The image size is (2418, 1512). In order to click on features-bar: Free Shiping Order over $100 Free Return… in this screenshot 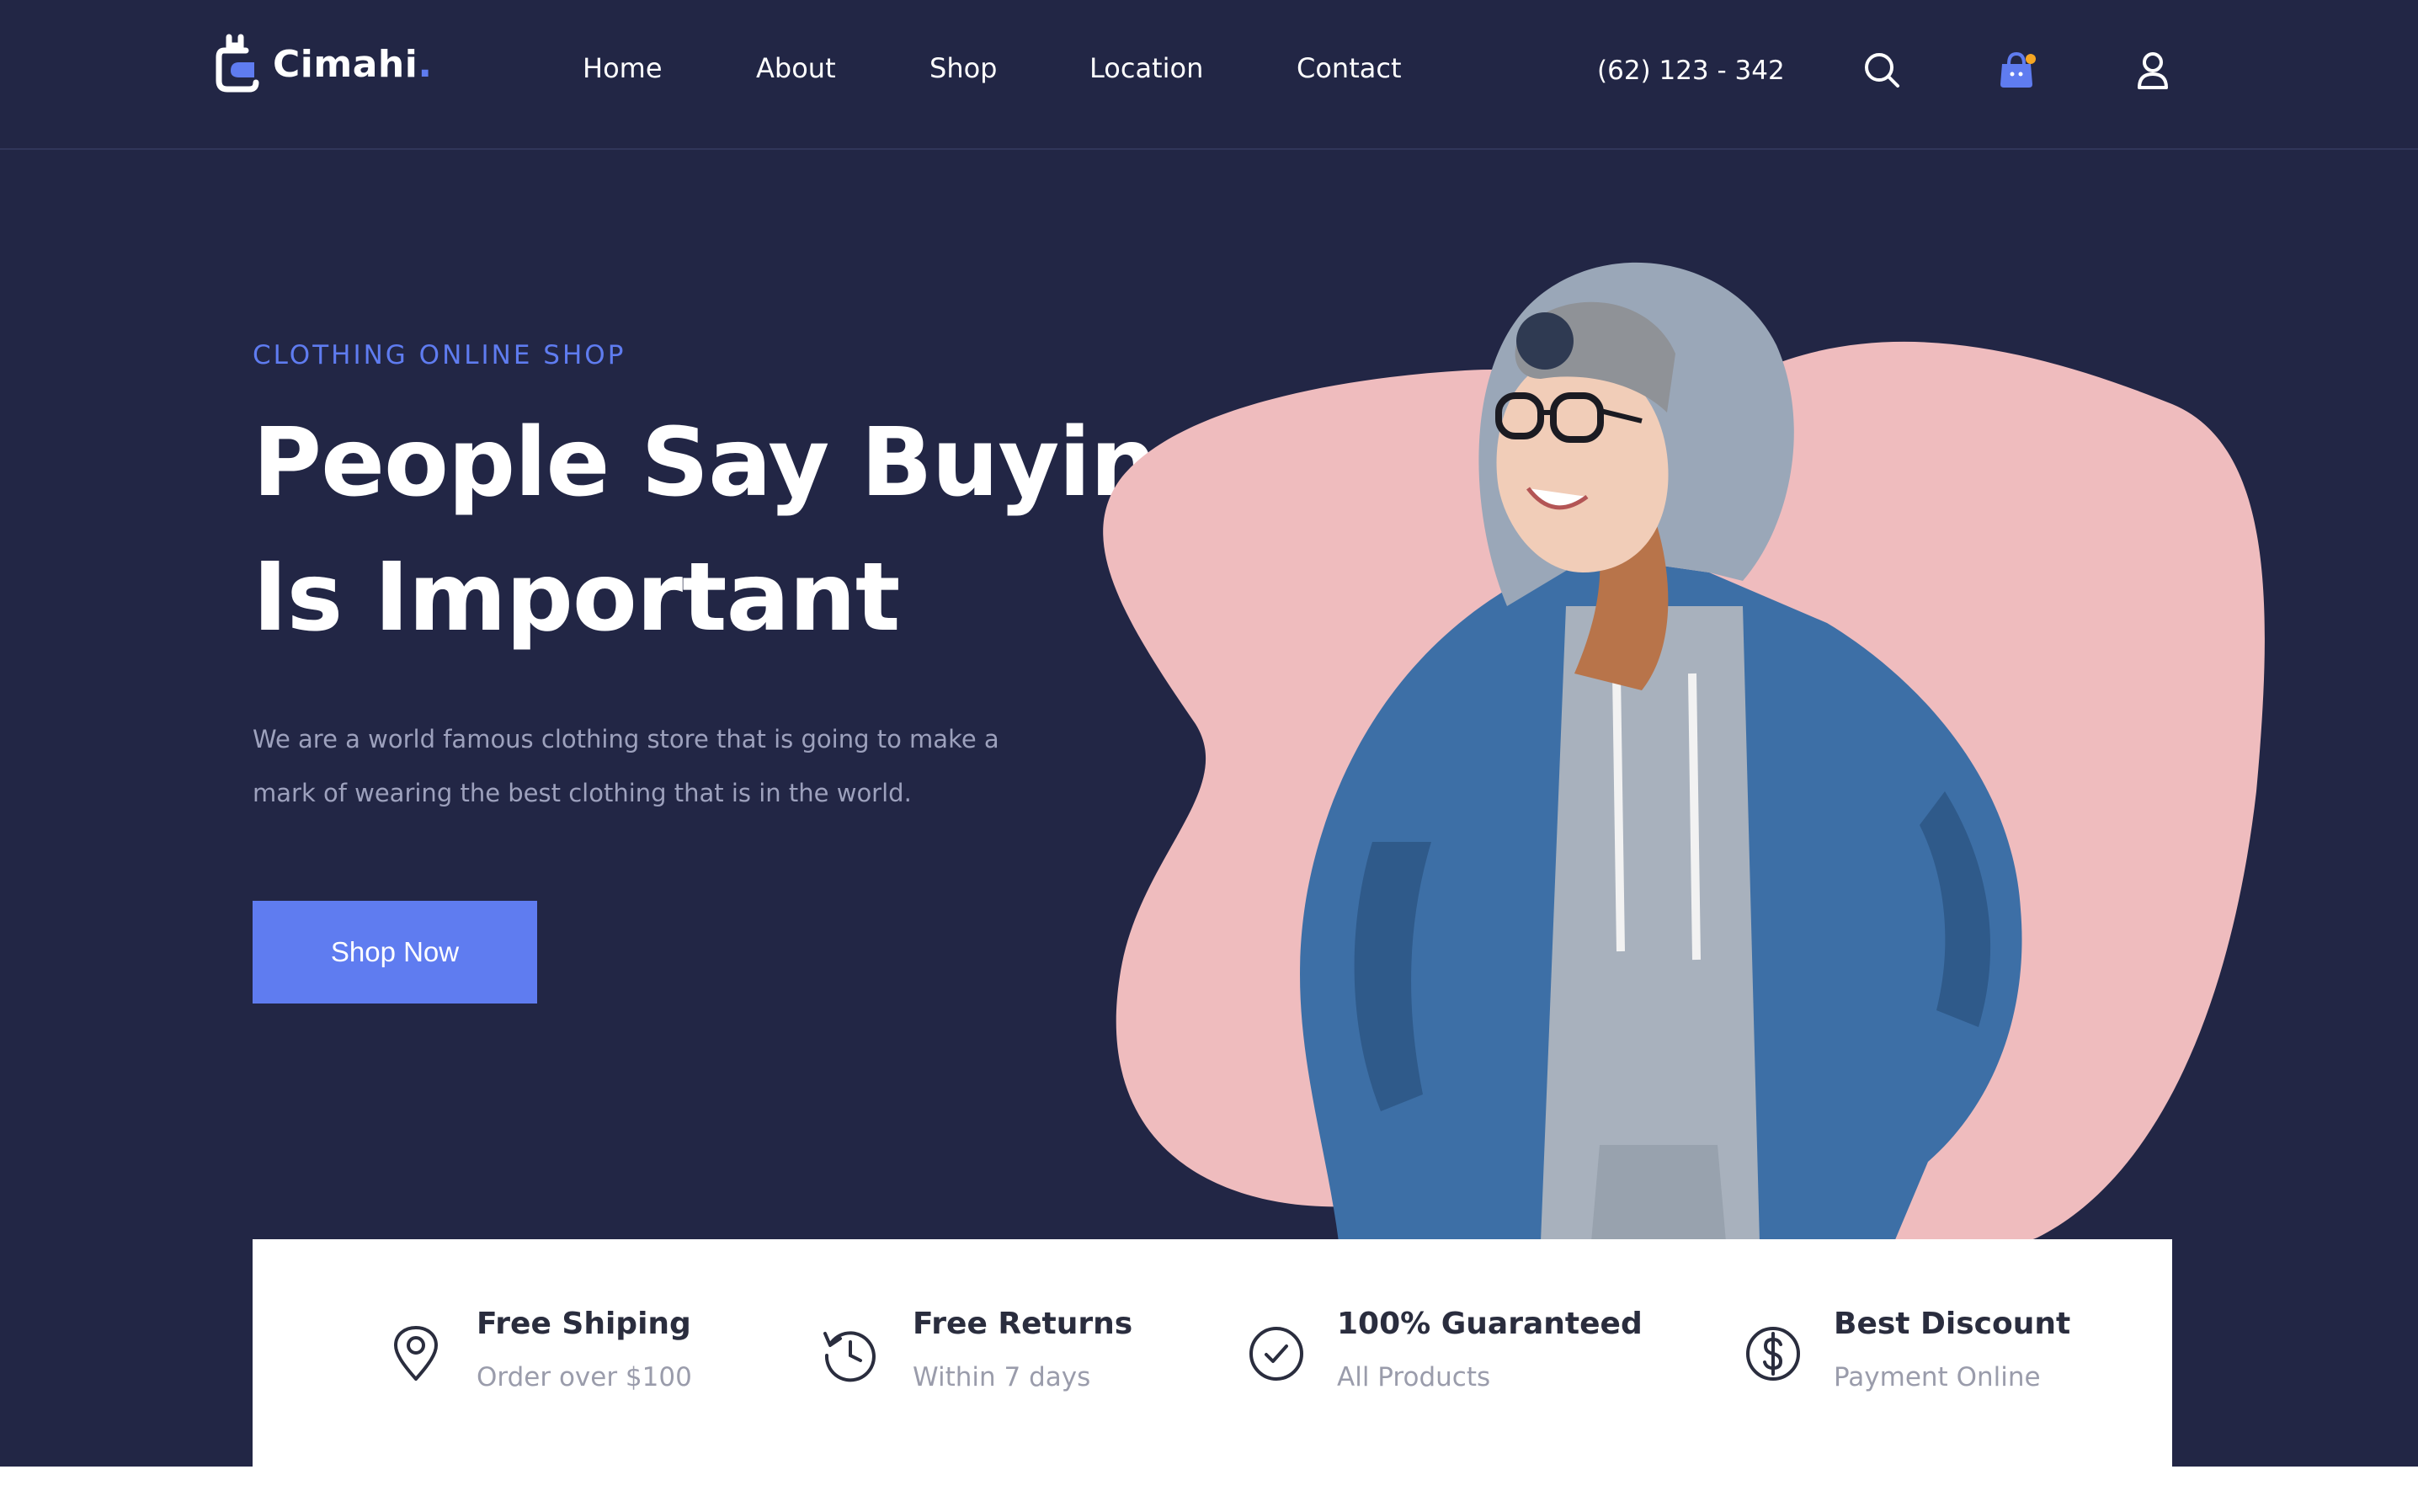, I will do `click(1213, 1353)`.